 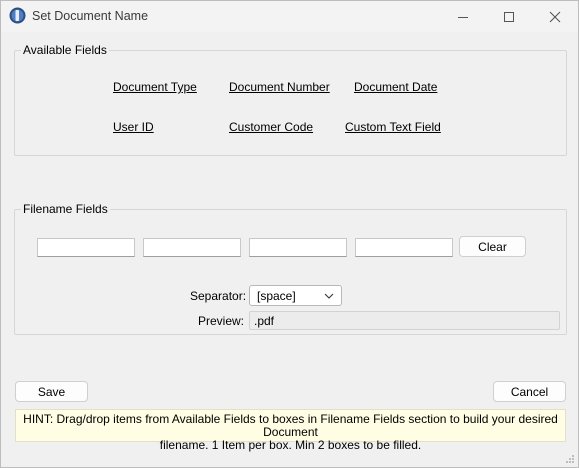 I want to click on close-icon, so click(x=555, y=16).